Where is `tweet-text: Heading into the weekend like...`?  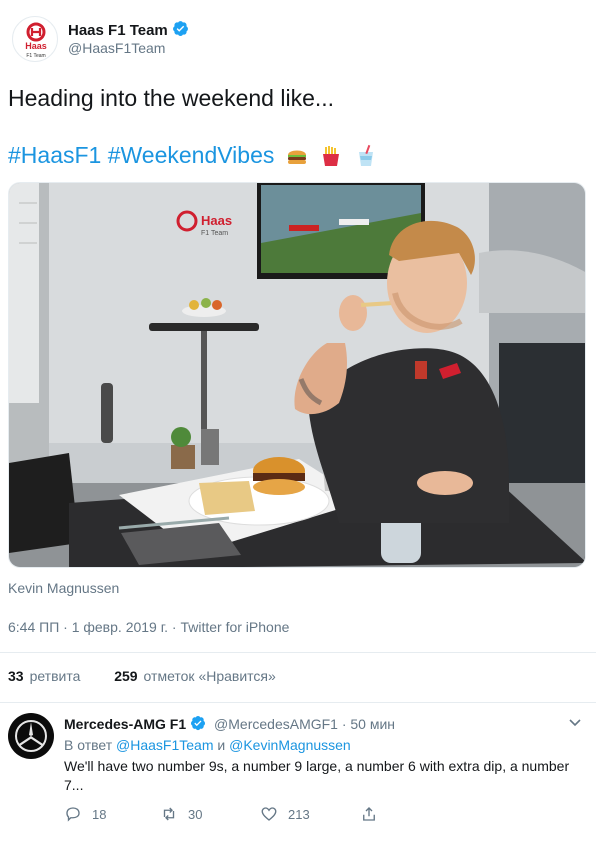 tweet-text: Heading into the weekend like... is located at coordinates (171, 98).